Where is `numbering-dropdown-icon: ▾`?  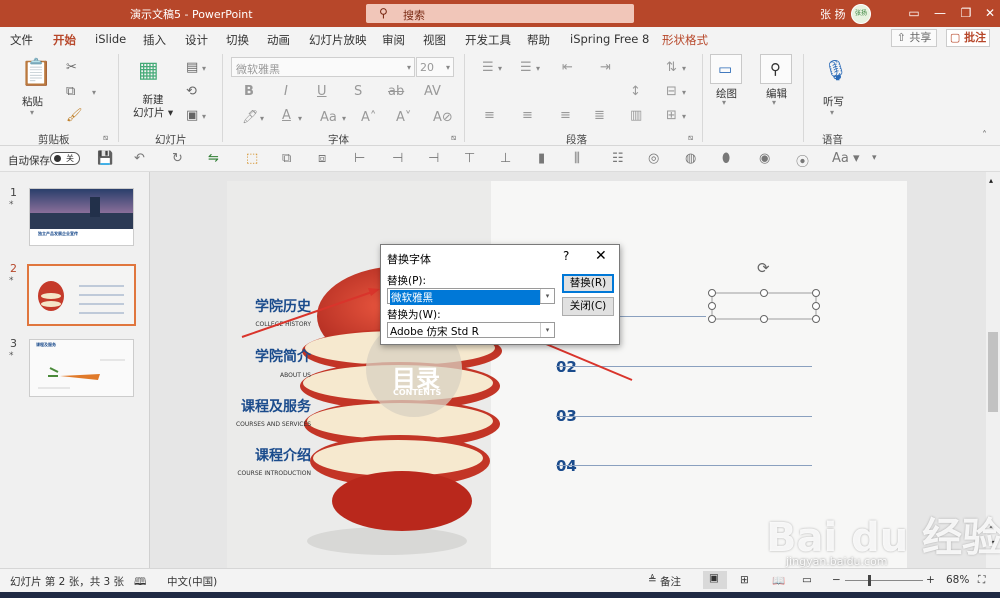 numbering-dropdown-icon: ▾ is located at coordinates (538, 68).